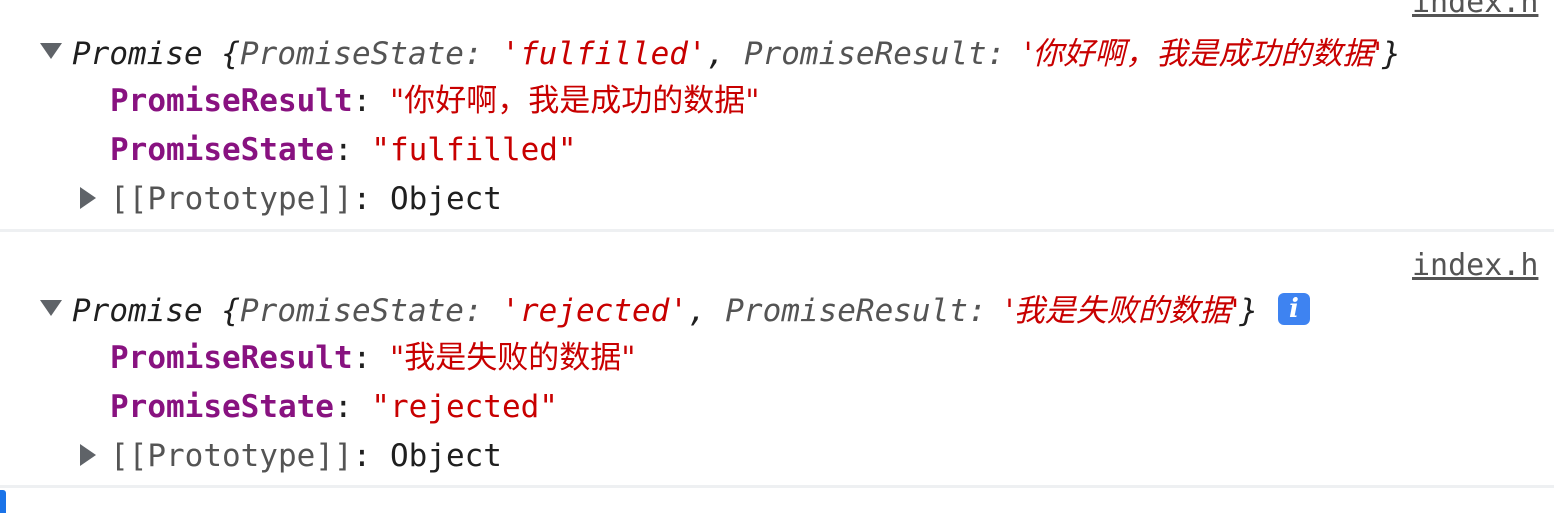  I want to click on property-row-promise-result: PromiseResult: "我是失败的数据", so click(373, 358).